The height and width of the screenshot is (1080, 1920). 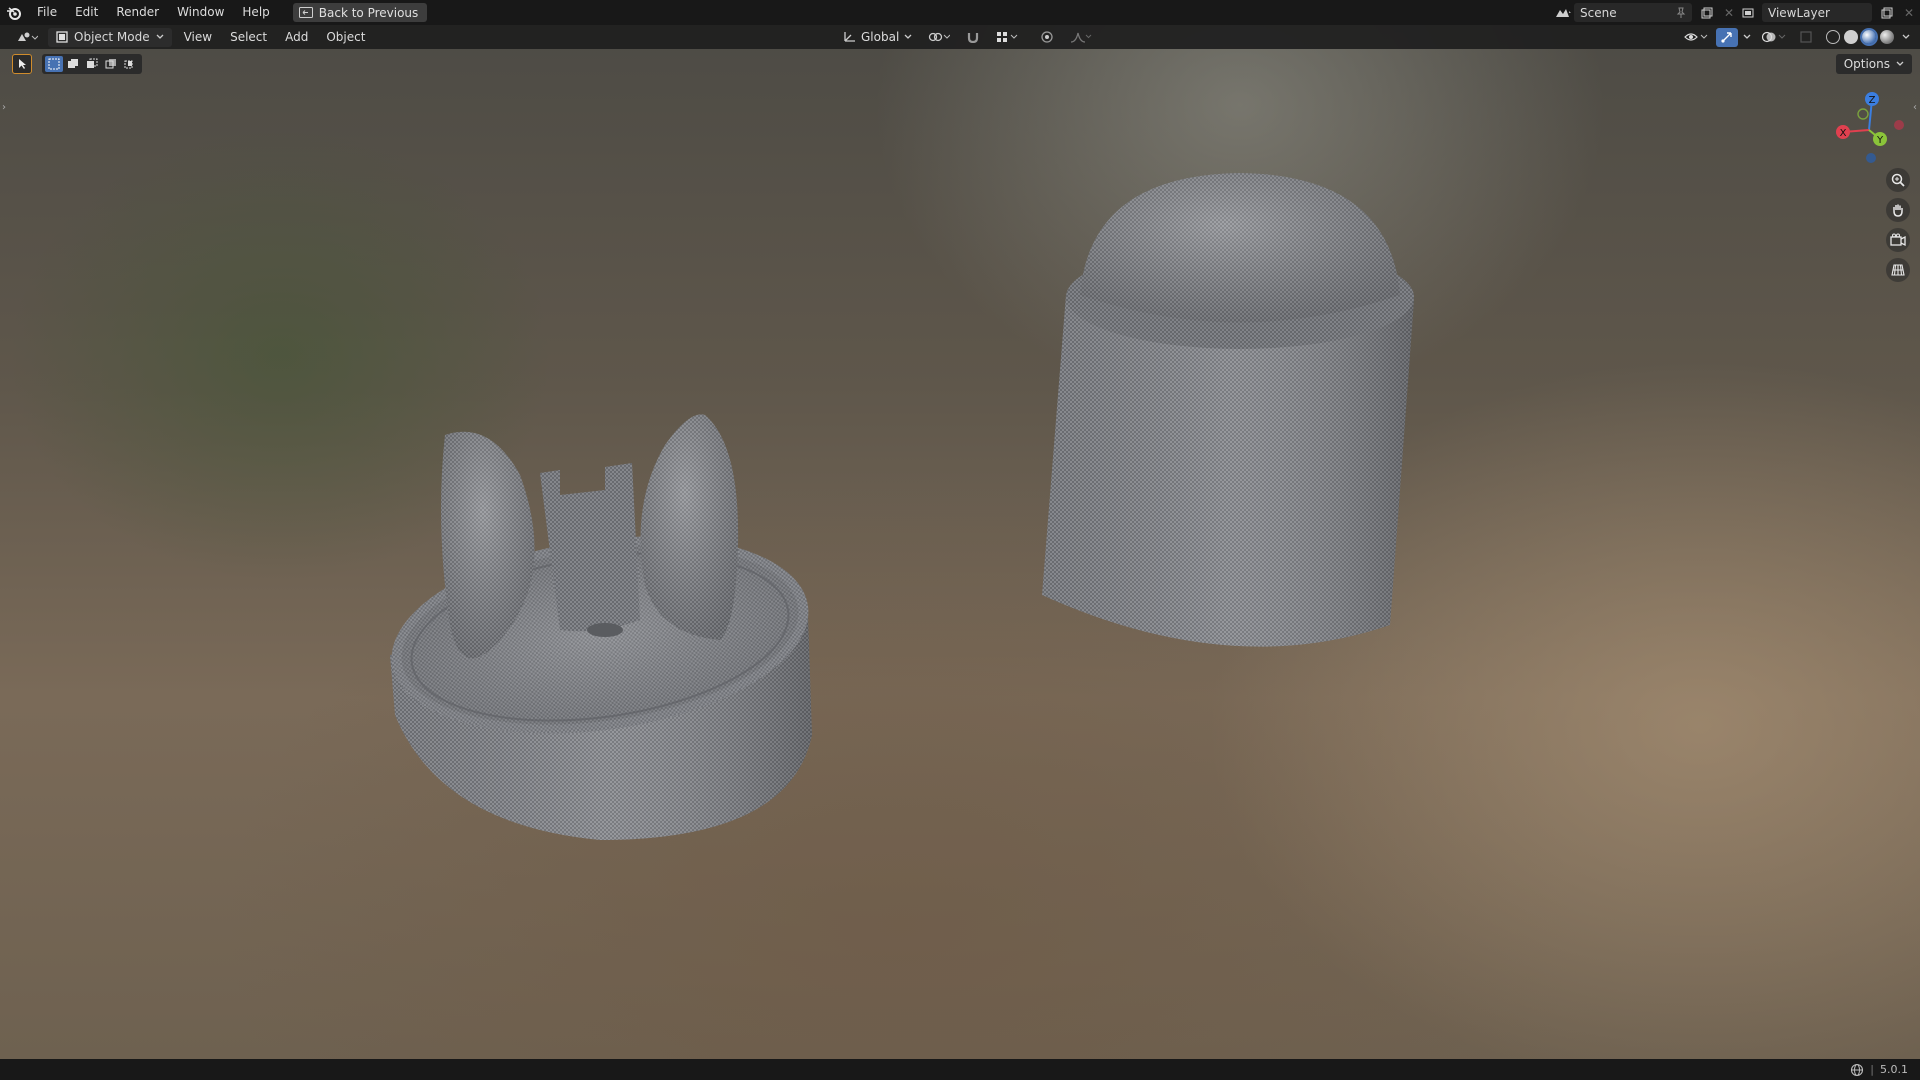 I want to click on select-difference-mode, so click(x=111, y=64).